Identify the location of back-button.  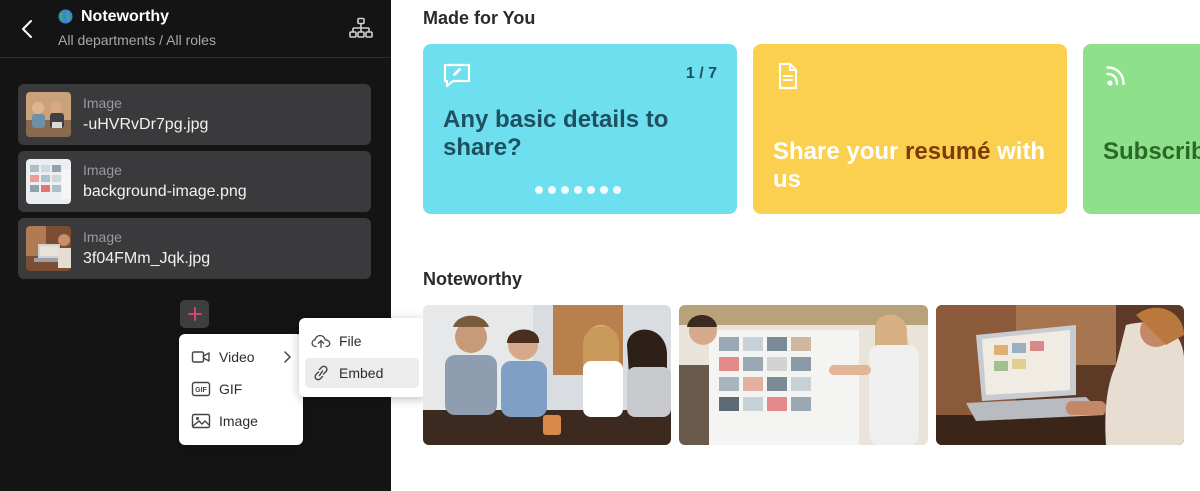
(27, 29).